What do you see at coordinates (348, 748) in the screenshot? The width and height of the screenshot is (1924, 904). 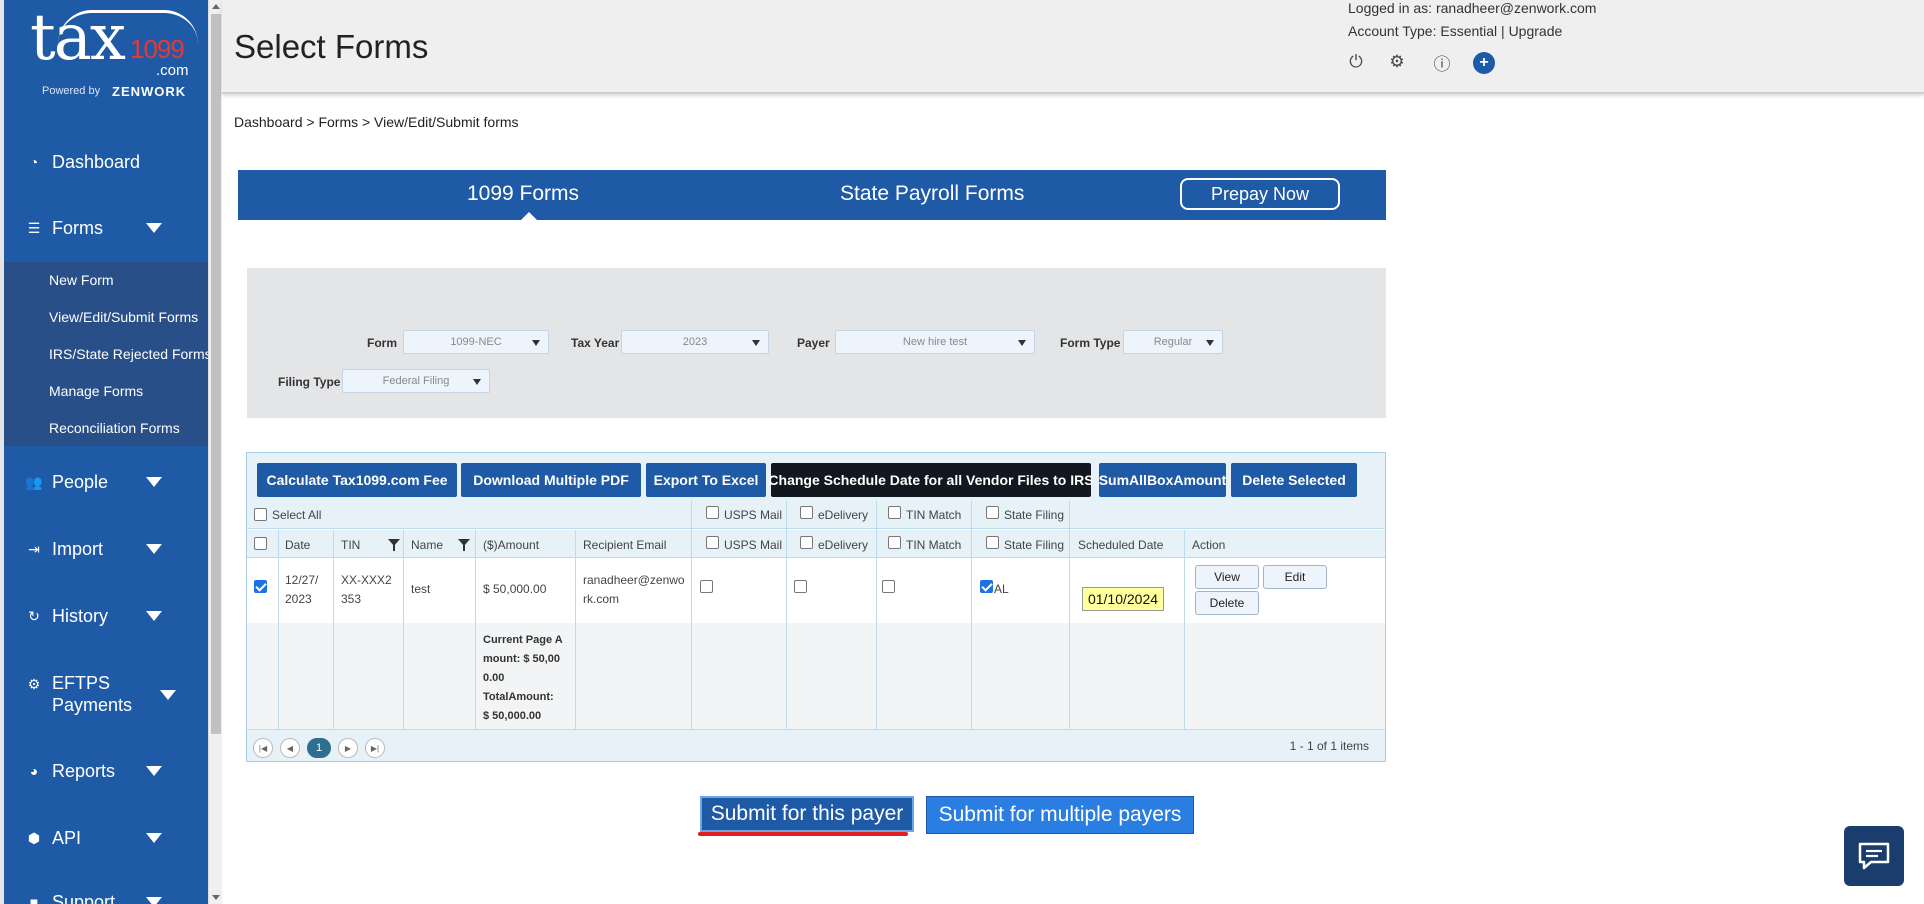 I see `next-page-icon: ▶` at bounding box center [348, 748].